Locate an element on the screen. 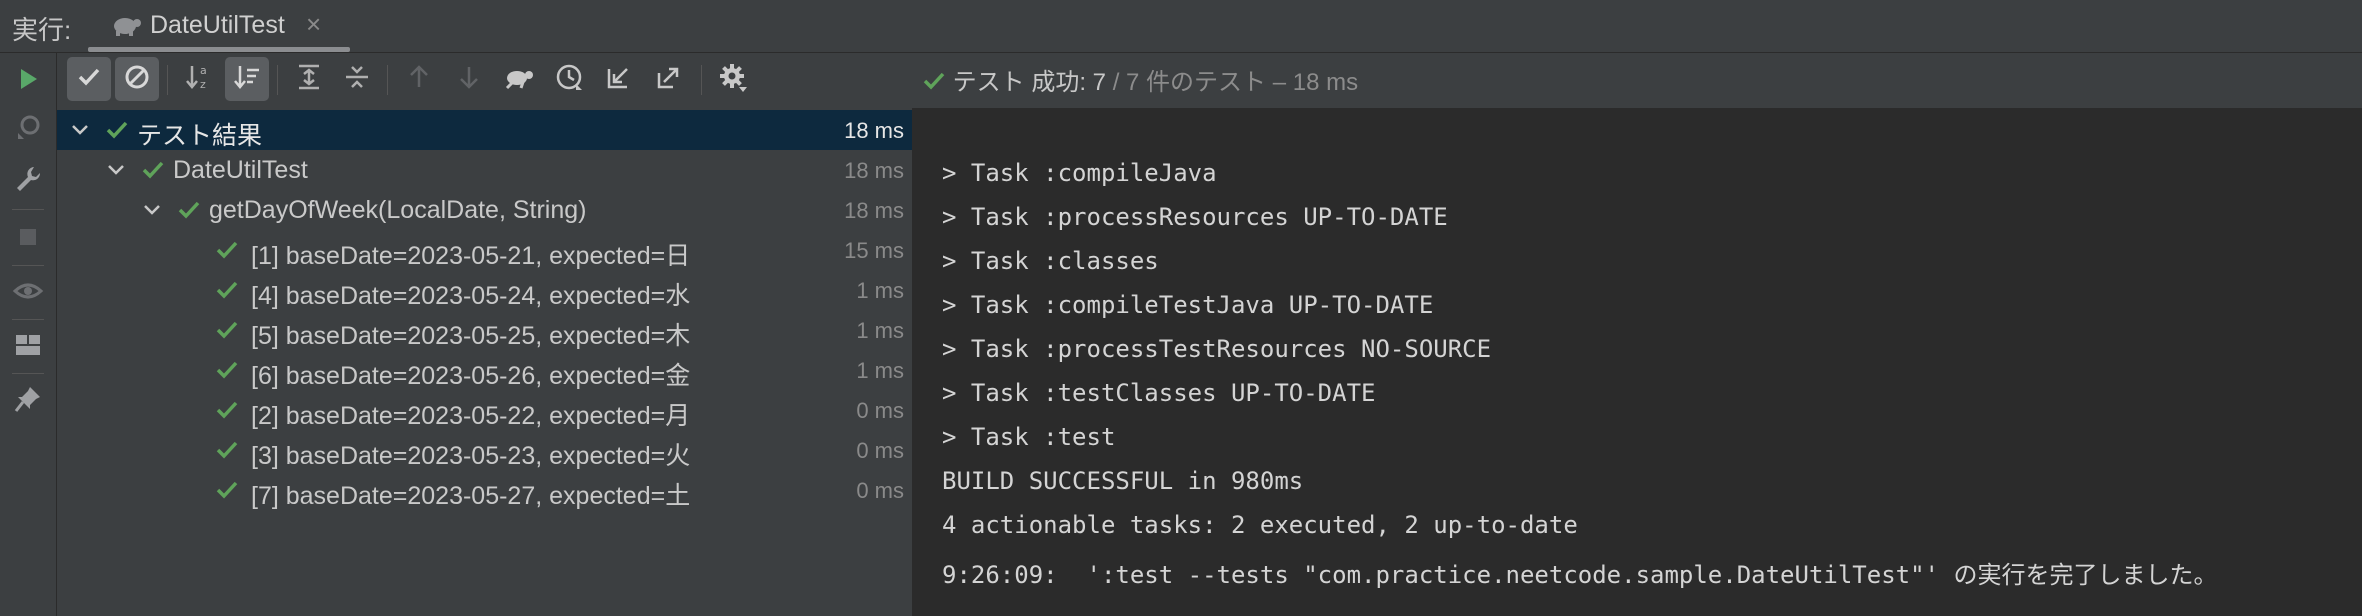  tree-row-test-case: [5] baseDate=2023-05-25, expected=木 1 ms is located at coordinates (484, 330).